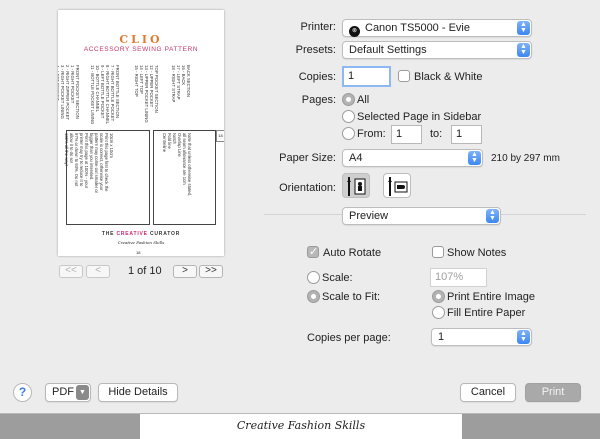 This screenshot has width=600, height=439. I want to click on preview-column-line: 2 - RIGHT ZIPPER POCKET, so click(67, 93).